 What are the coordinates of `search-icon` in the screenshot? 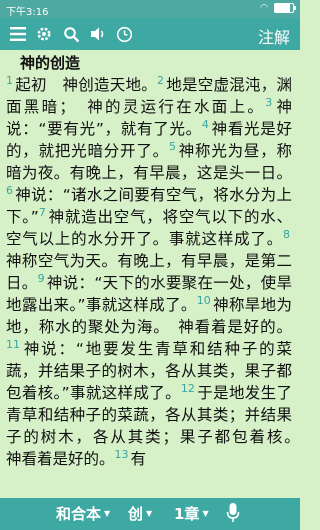 It's located at (71, 34).